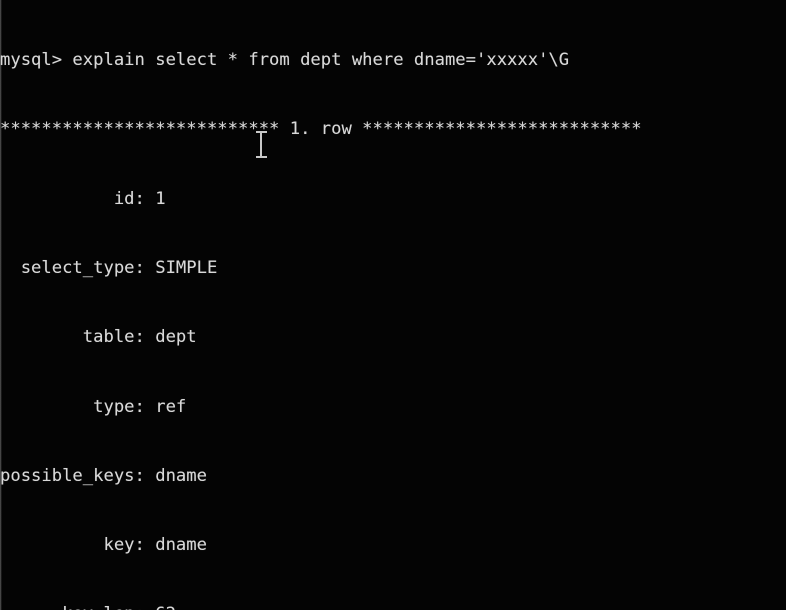 The image size is (786, 610). Describe the element at coordinates (83, 198) in the screenshot. I see `terminal-line-field-id: id: 1` at that location.